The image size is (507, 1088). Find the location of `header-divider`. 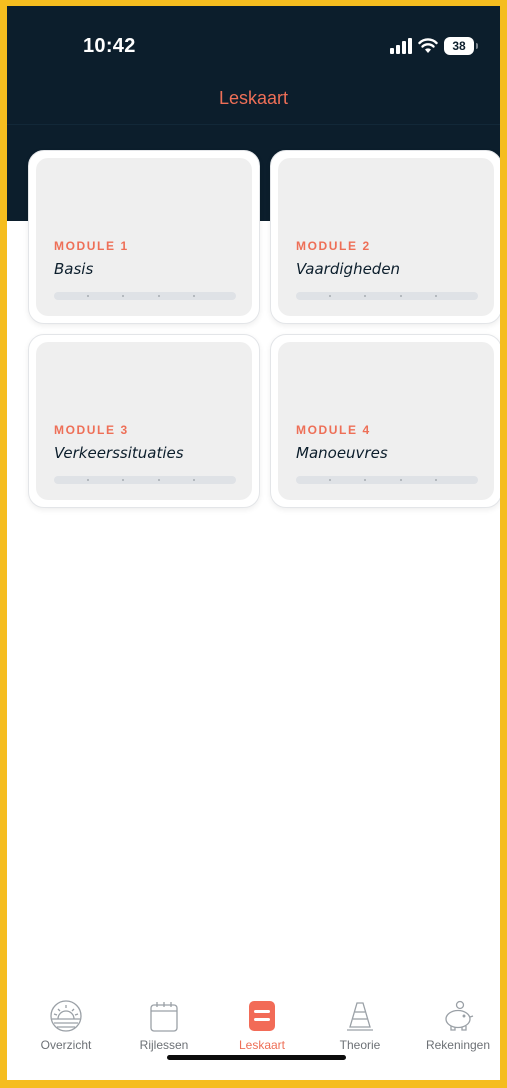

header-divider is located at coordinates (253, 124).